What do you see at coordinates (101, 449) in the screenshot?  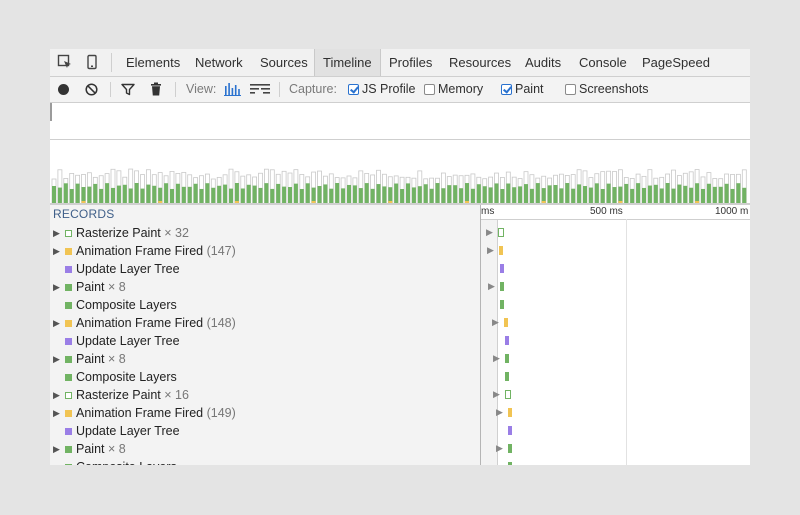 I see `record-label: Paint × 8` at bounding box center [101, 449].